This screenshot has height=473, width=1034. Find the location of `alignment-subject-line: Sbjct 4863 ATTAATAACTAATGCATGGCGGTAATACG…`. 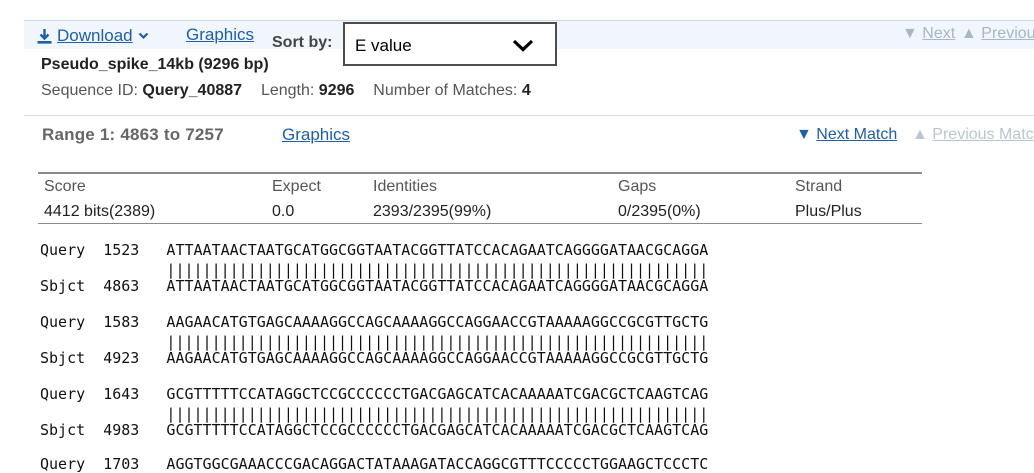

alignment-subject-line: Sbjct 4863 ATTAATAACTAATGCATGGCGGTAATACG… is located at coordinates (374, 286).